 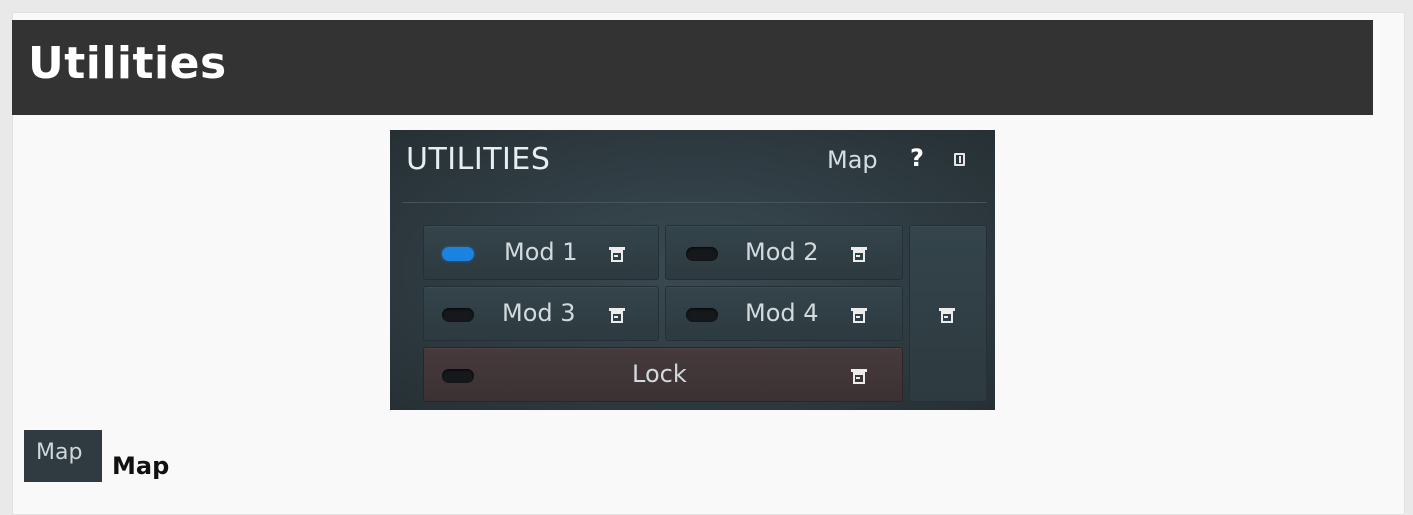 What do you see at coordinates (478, 159) in the screenshot?
I see `panel-title: UTILITIES` at bounding box center [478, 159].